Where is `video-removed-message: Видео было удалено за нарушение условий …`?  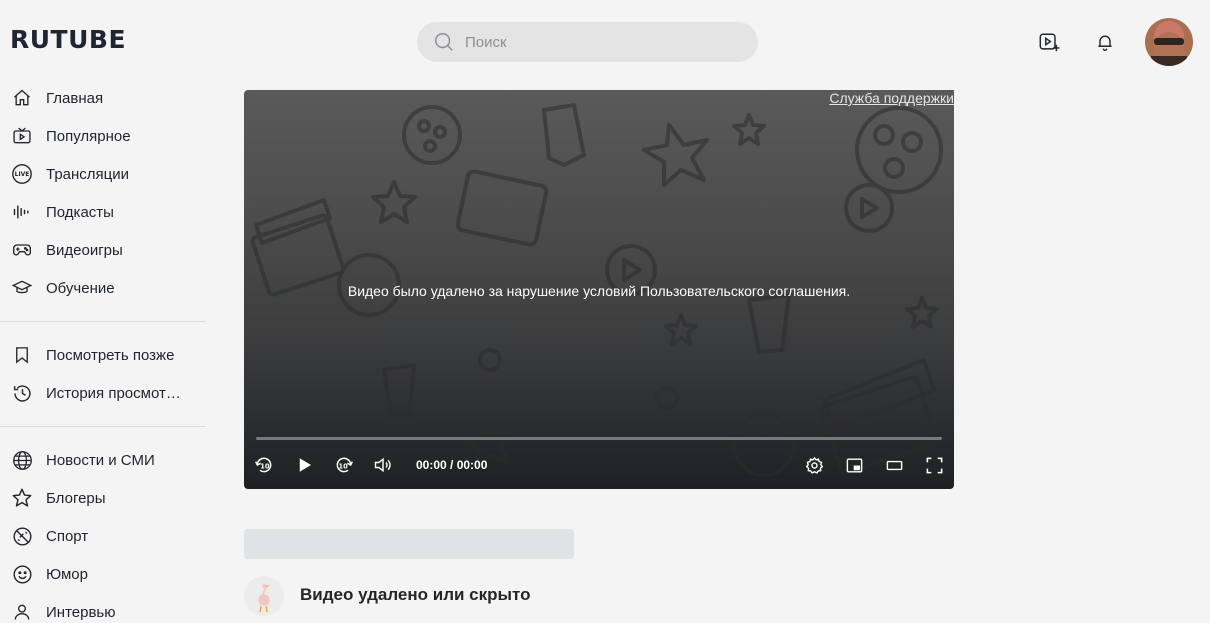
video-removed-message: Видео было удалено за нарушение условий … is located at coordinates (599, 291).